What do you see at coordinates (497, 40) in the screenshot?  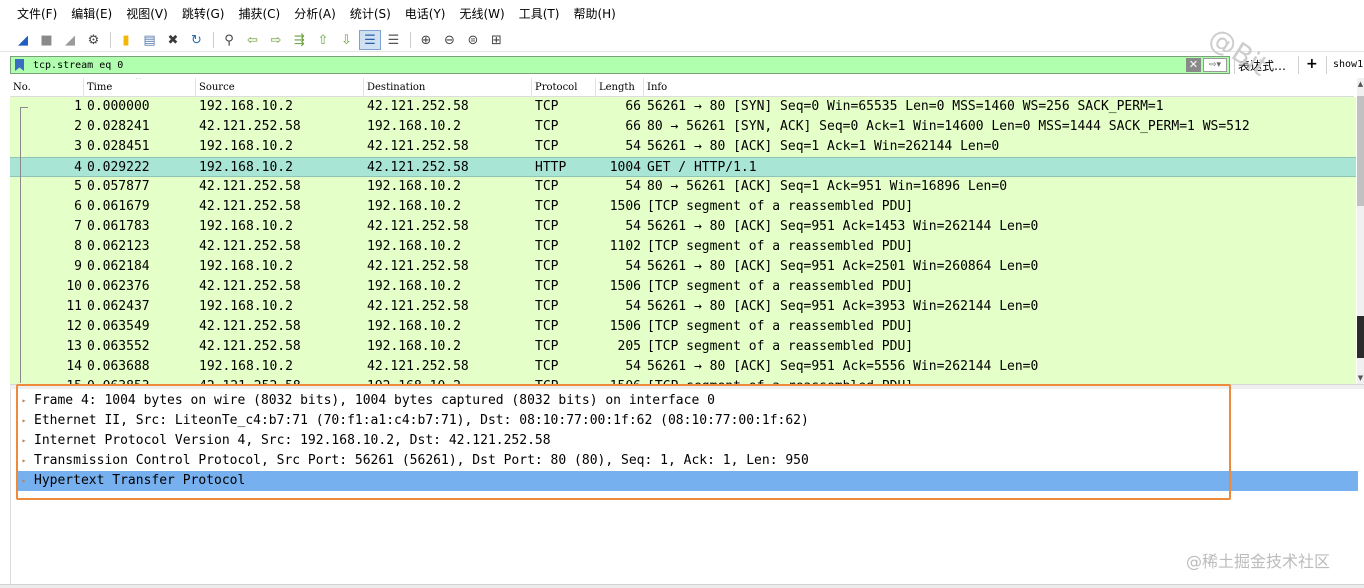 I see `resize-columns-icon: ⊞` at bounding box center [497, 40].